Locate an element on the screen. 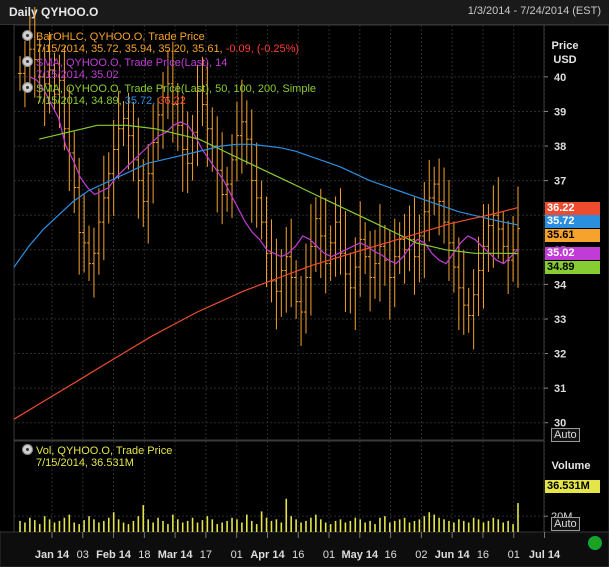 Image resolution: width=609 pixels, height=567 pixels. time-tick-label: Mar 14 is located at coordinates (176, 555).